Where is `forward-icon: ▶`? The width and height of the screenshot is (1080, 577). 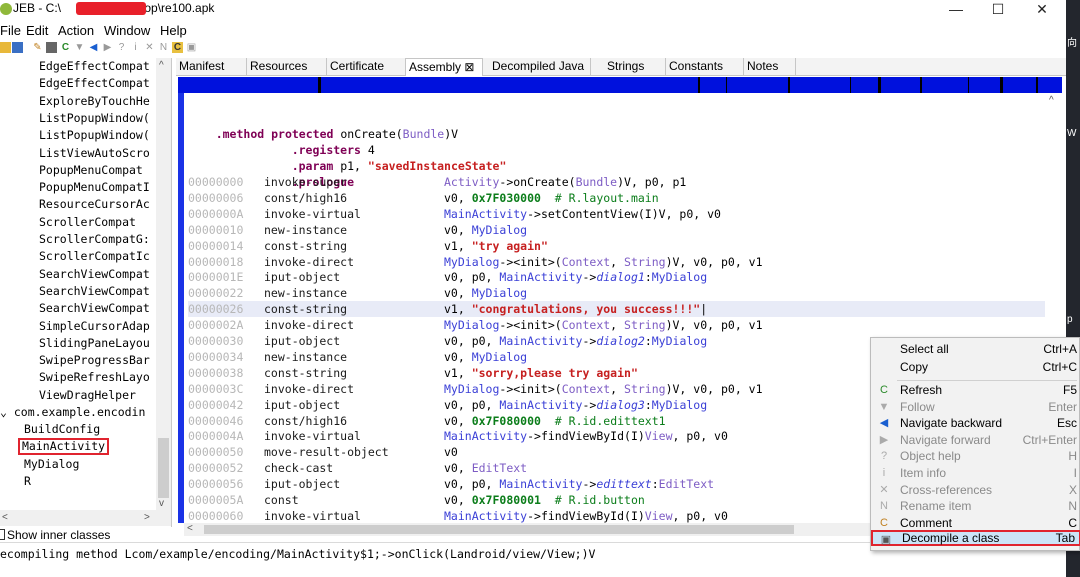
forward-icon: ▶ is located at coordinates (107, 47).